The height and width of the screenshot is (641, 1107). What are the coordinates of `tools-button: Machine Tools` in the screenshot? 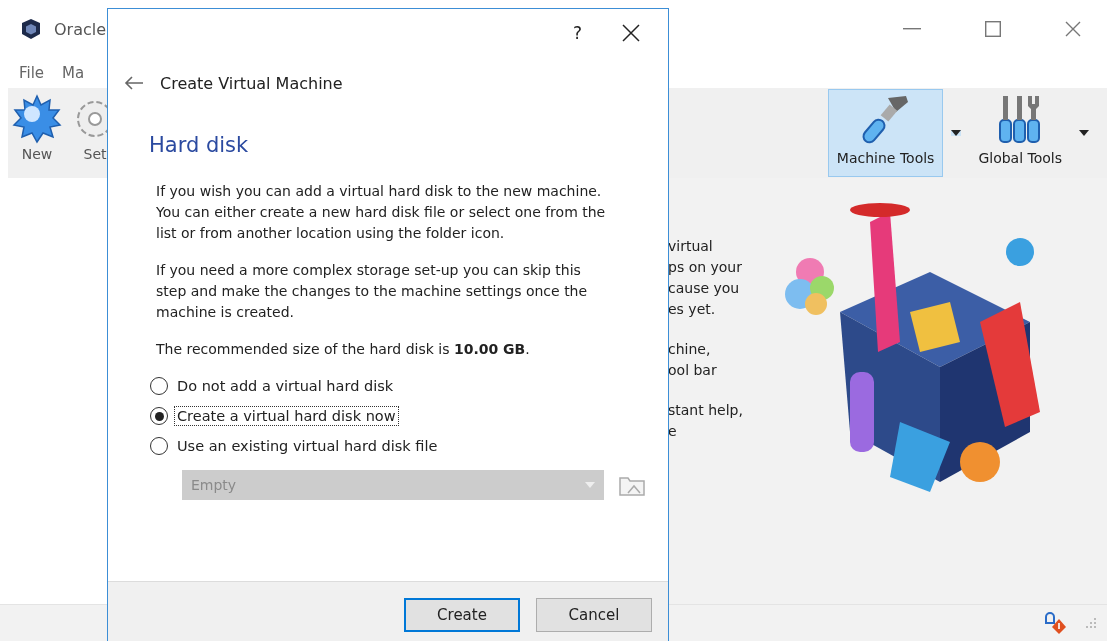 It's located at (885, 133).